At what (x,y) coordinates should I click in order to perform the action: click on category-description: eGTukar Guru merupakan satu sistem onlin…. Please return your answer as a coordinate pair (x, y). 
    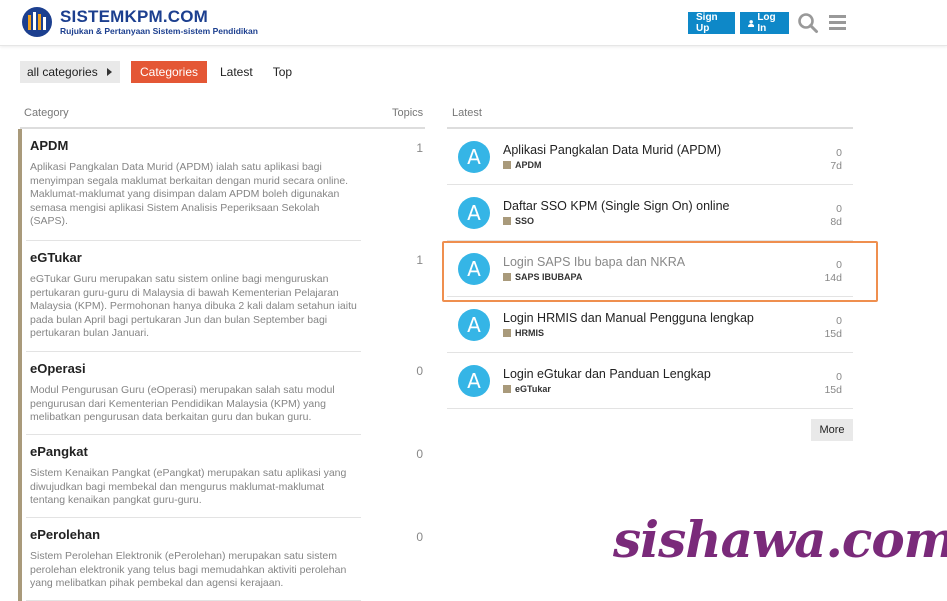
    Looking at the image, I should click on (193, 306).